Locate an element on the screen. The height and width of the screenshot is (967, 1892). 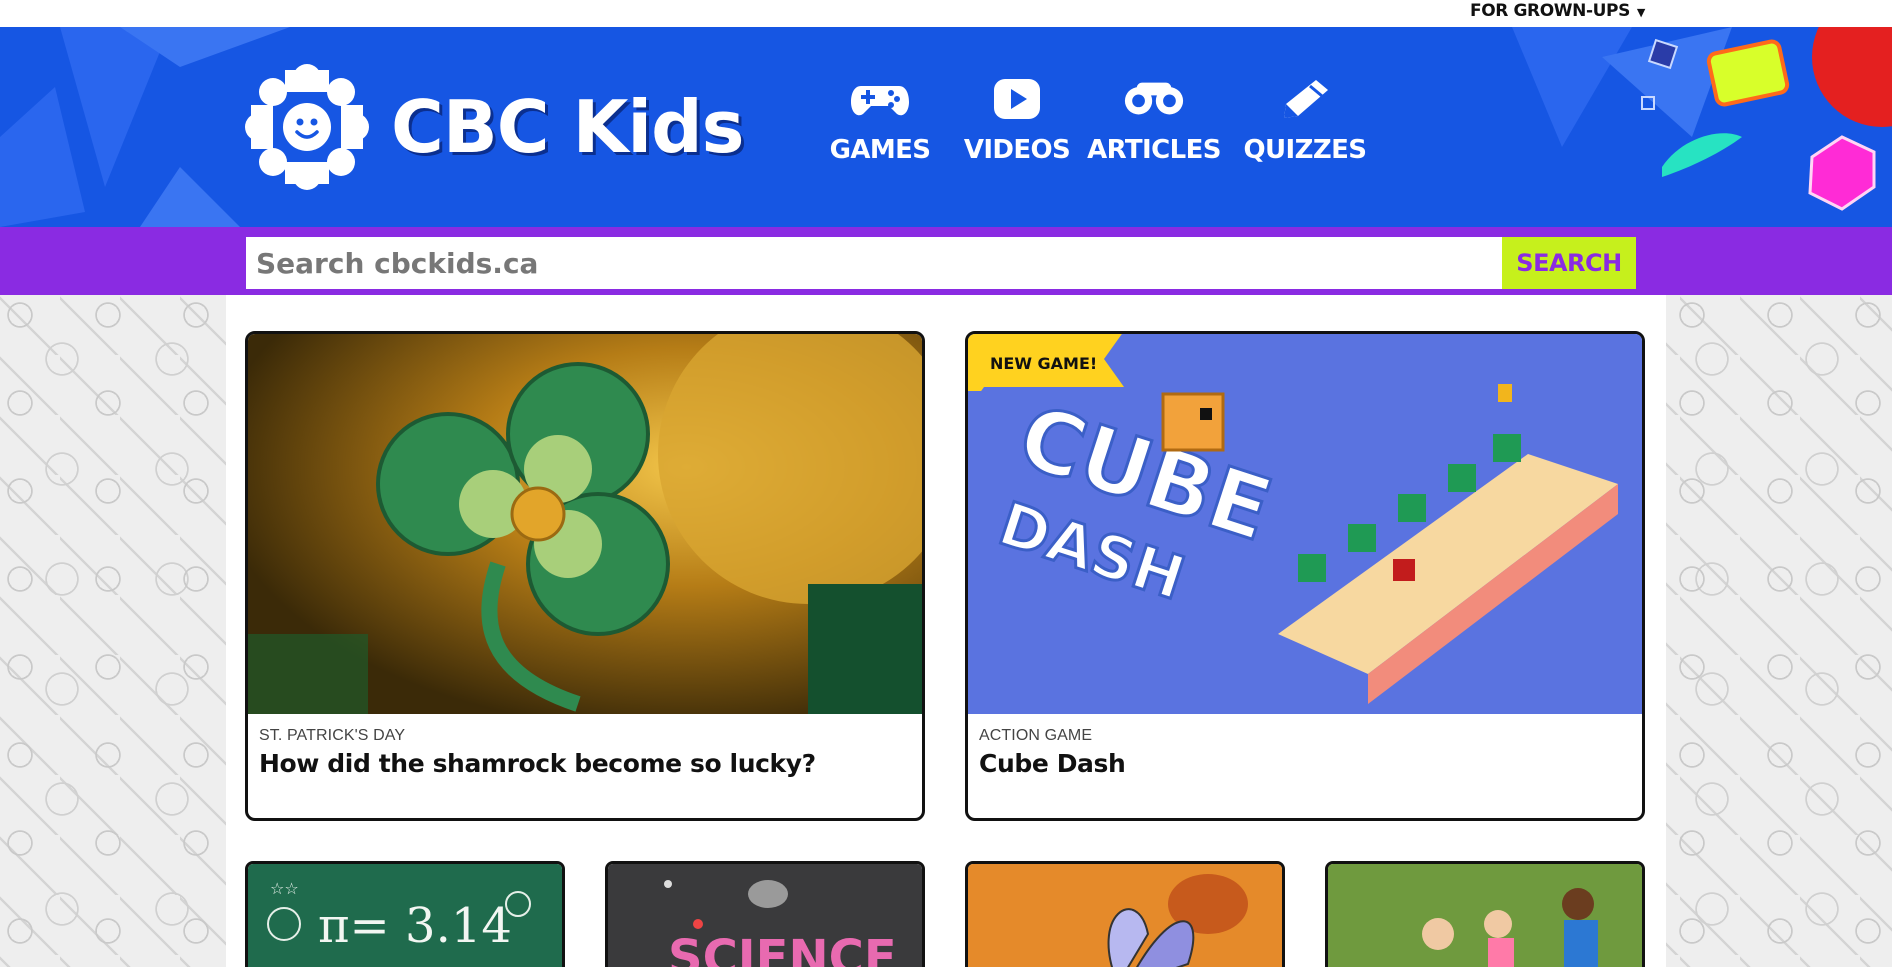
thumb-butterfly is located at coordinates (1125, 914).